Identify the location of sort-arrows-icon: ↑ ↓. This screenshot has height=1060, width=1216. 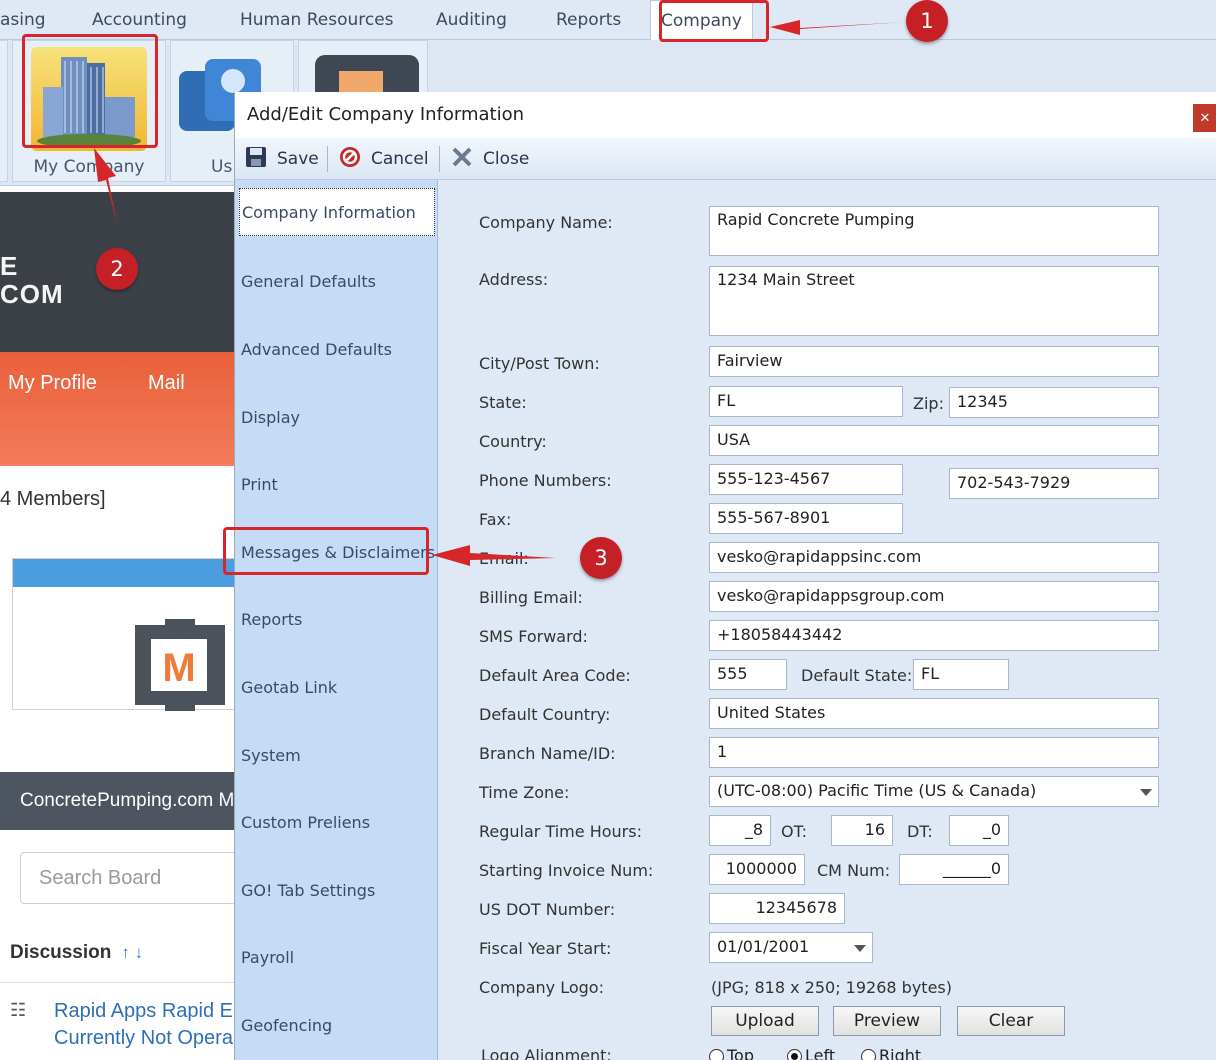
(130, 952).